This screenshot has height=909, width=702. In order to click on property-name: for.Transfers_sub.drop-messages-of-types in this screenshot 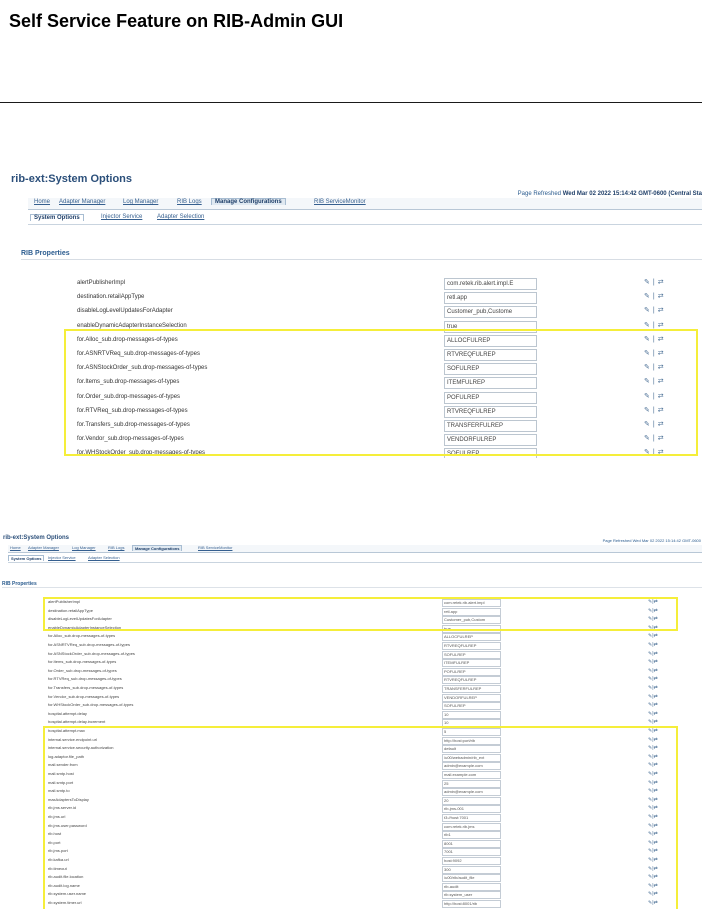, I will do `click(86, 687)`.